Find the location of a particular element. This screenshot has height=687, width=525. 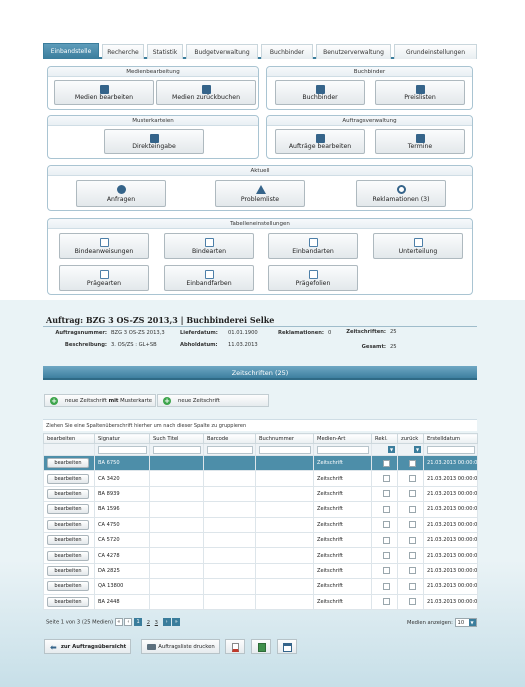

new-with-template-button: + neue Zeitschrift mit Musterkarte is located at coordinates (100, 400).